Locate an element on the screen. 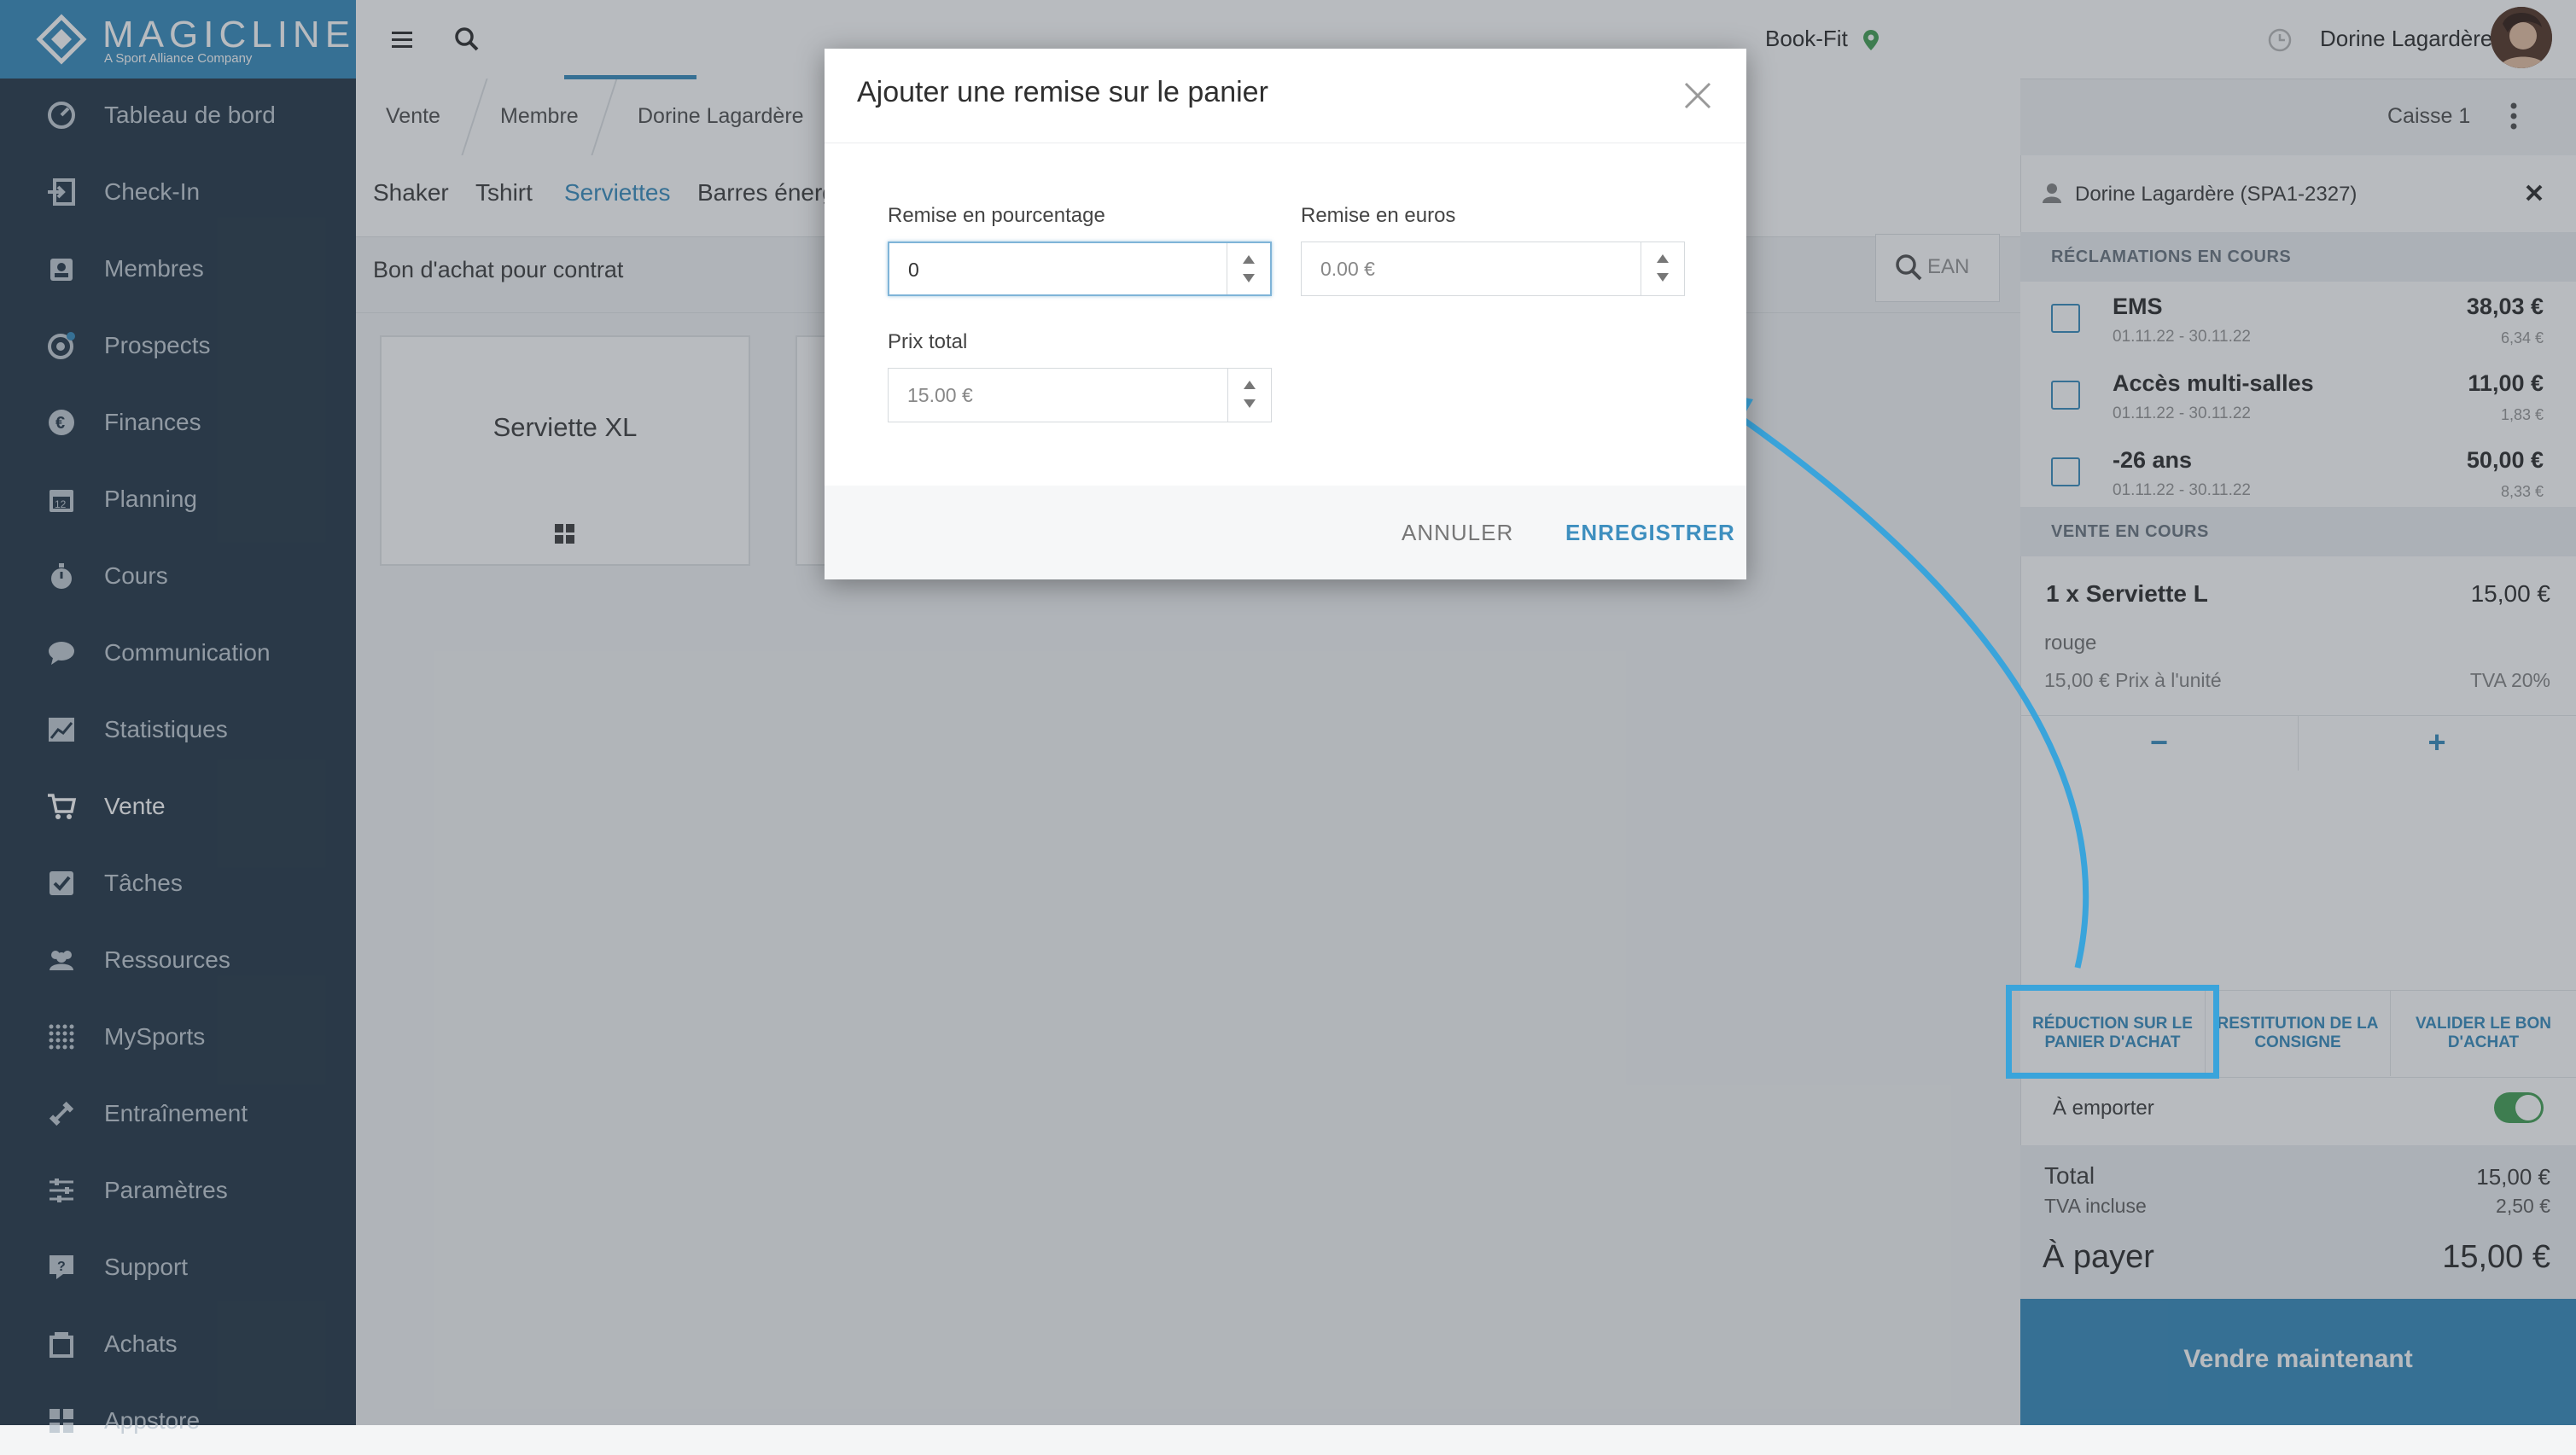 This screenshot has height=1455, width=2576. percent-discount-label: Remise en pourcentage is located at coordinates (996, 215).